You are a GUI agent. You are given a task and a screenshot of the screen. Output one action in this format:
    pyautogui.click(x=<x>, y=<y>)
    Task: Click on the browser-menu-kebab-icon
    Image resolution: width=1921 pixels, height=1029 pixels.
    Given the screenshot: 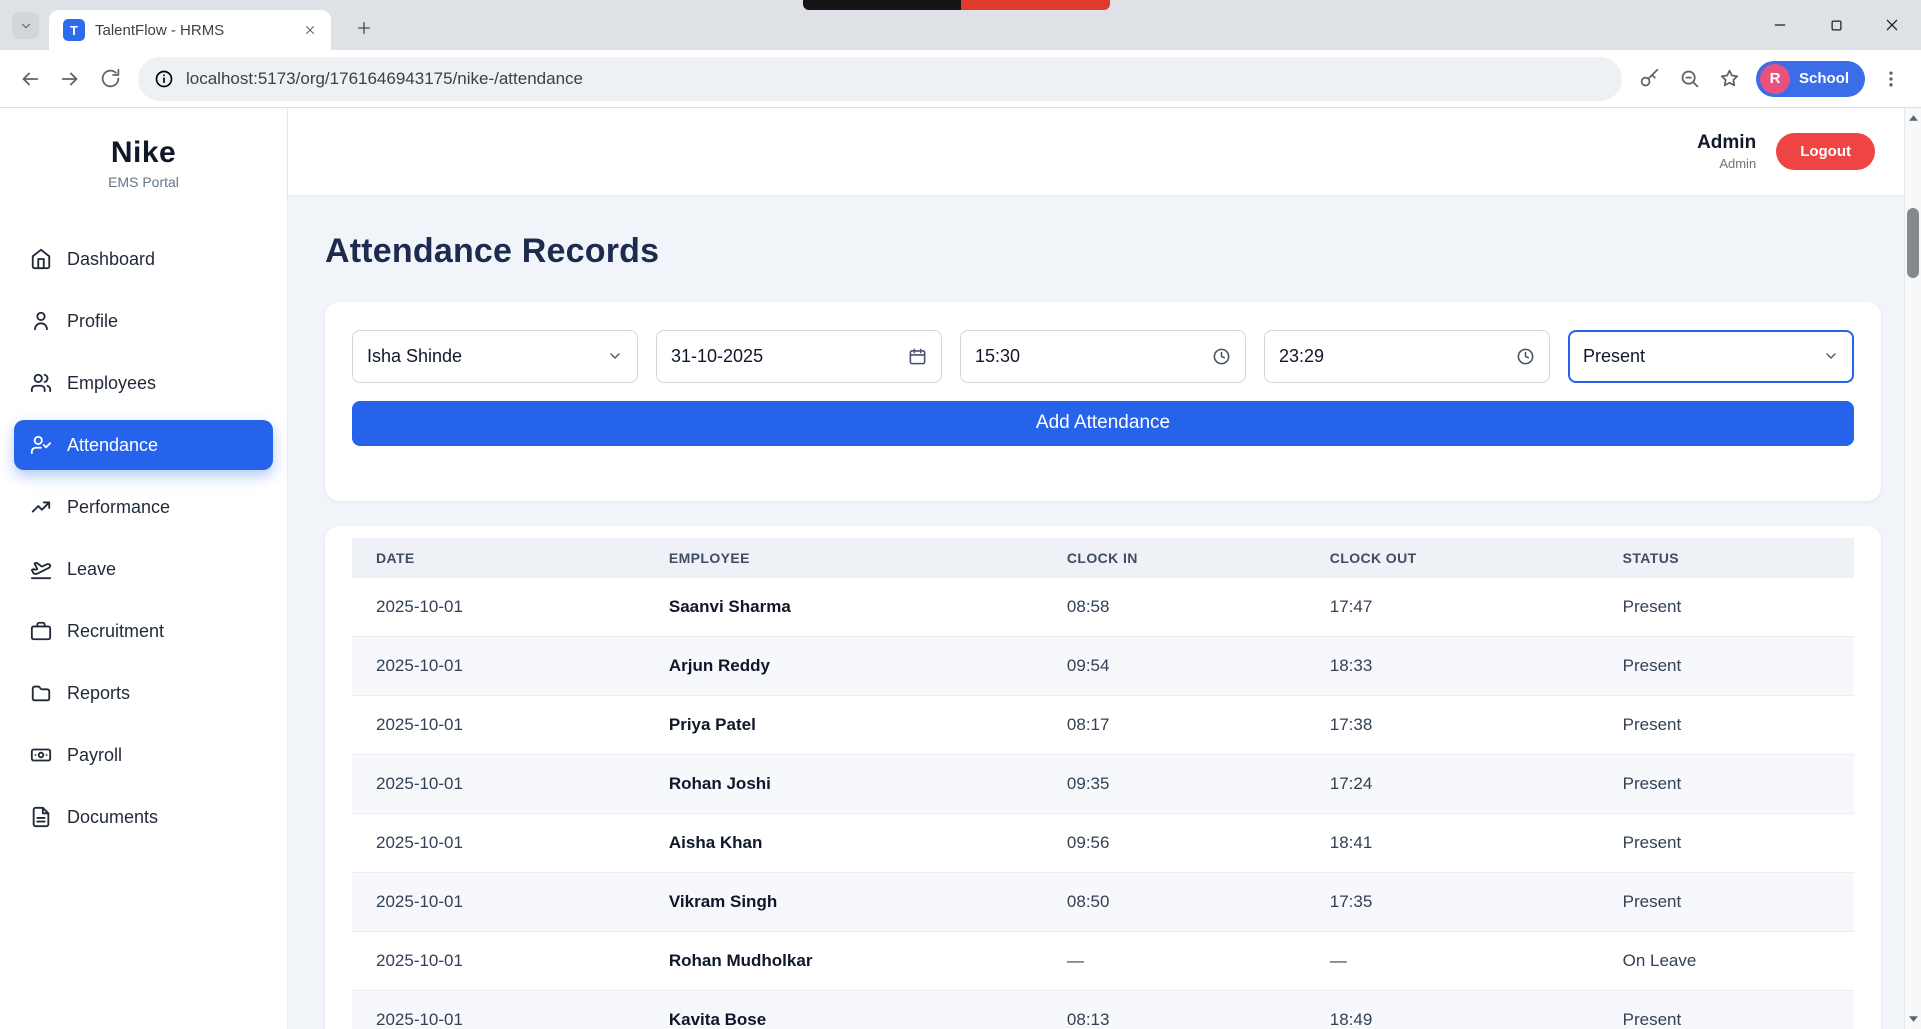 What is the action you would take?
    pyautogui.click(x=1891, y=79)
    